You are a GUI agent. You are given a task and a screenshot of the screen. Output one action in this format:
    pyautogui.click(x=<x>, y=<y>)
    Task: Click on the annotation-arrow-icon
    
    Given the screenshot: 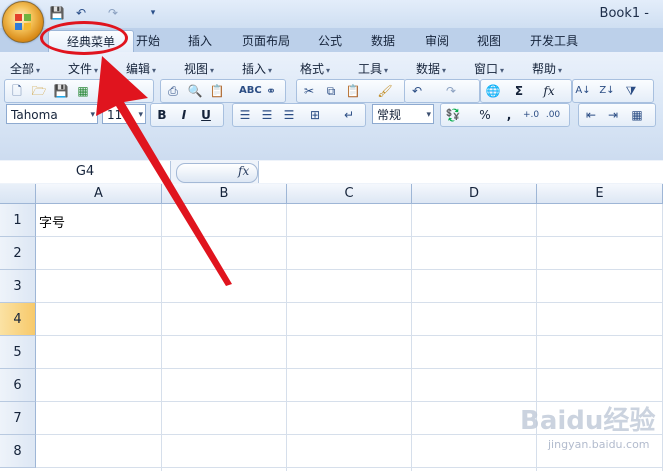 What is the action you would take?
    pyautogui.click(x=164, y=171)
    